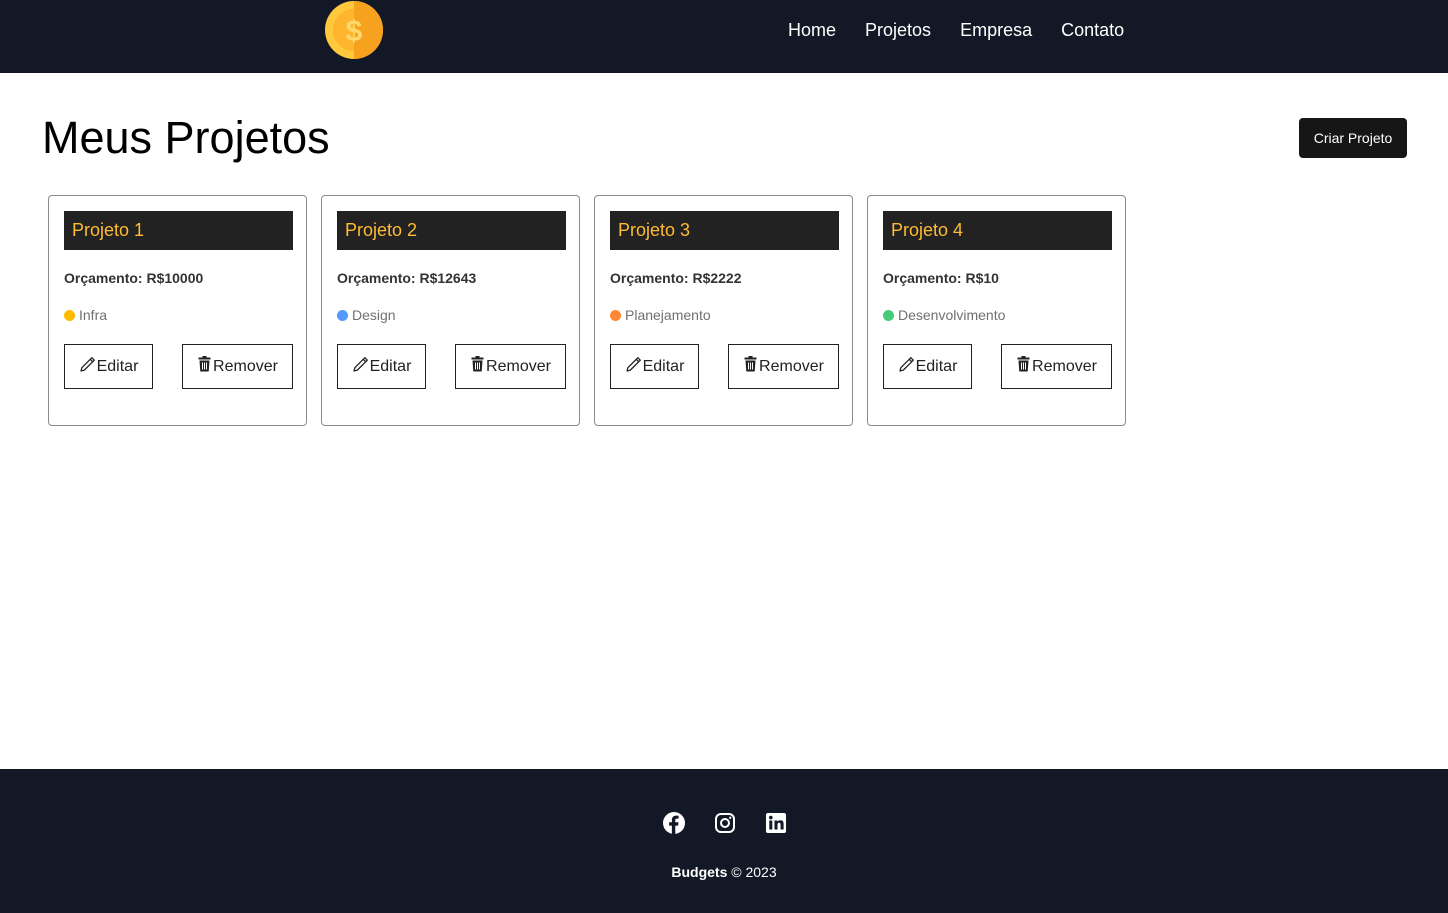  Describe the element at coordinates (668, 315) in the screenshot. I see `category-label: Planejamento` at that location.